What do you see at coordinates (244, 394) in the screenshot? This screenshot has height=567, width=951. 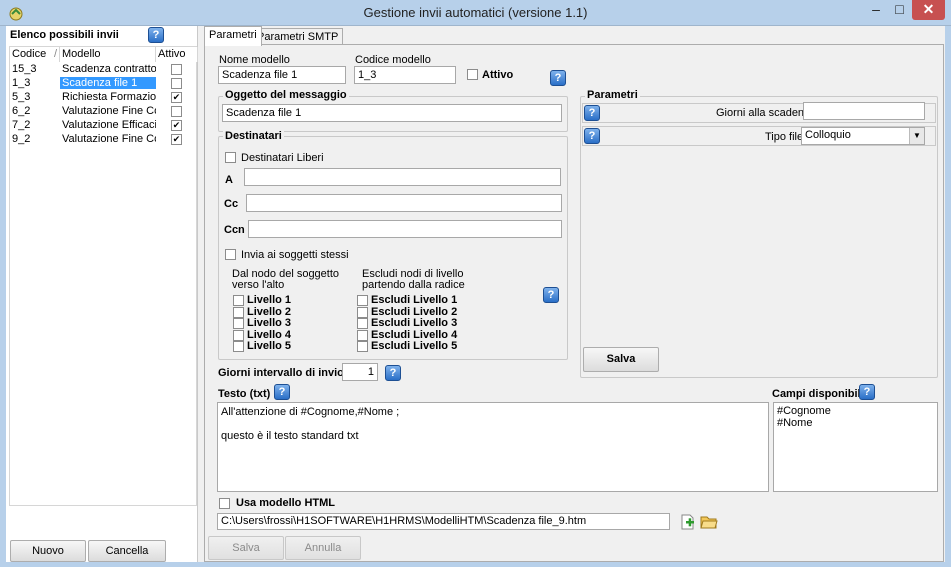 I see `testo-label: Testo (txt)` at bounding box center [244, 394].